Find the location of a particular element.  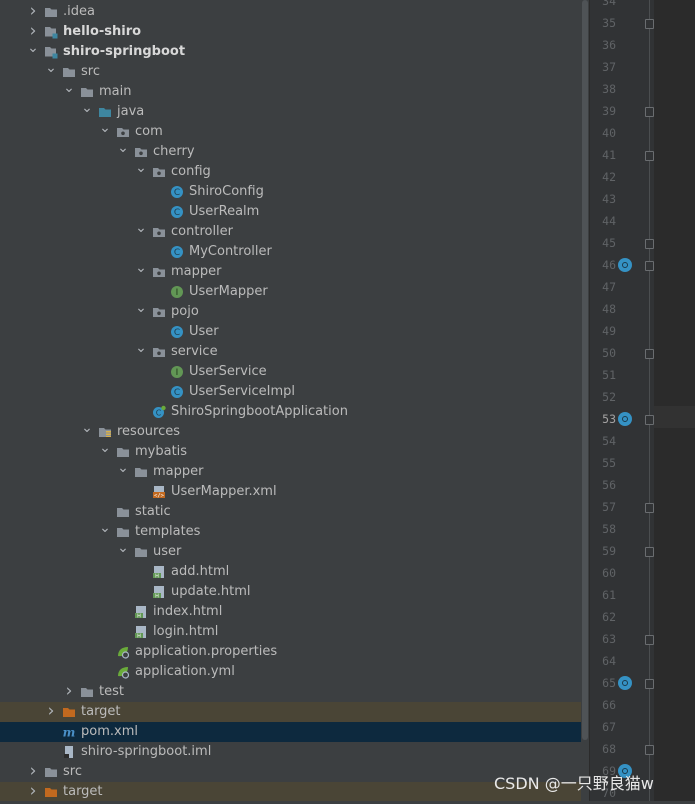

line-number: 65 is located at coordinates (609, 683).